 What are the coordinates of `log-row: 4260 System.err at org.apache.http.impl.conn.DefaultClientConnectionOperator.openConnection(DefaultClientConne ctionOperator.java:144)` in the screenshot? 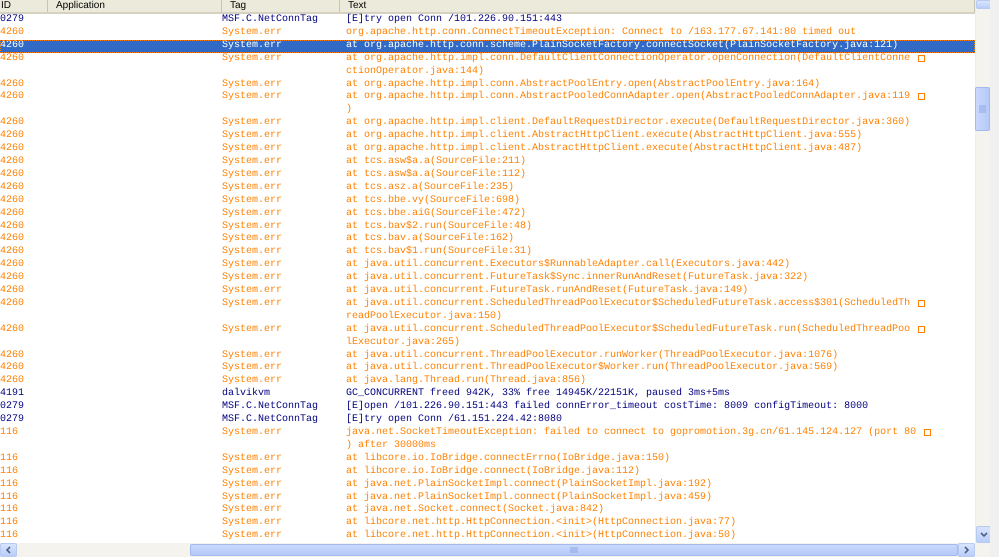 It's located at (487, 65).